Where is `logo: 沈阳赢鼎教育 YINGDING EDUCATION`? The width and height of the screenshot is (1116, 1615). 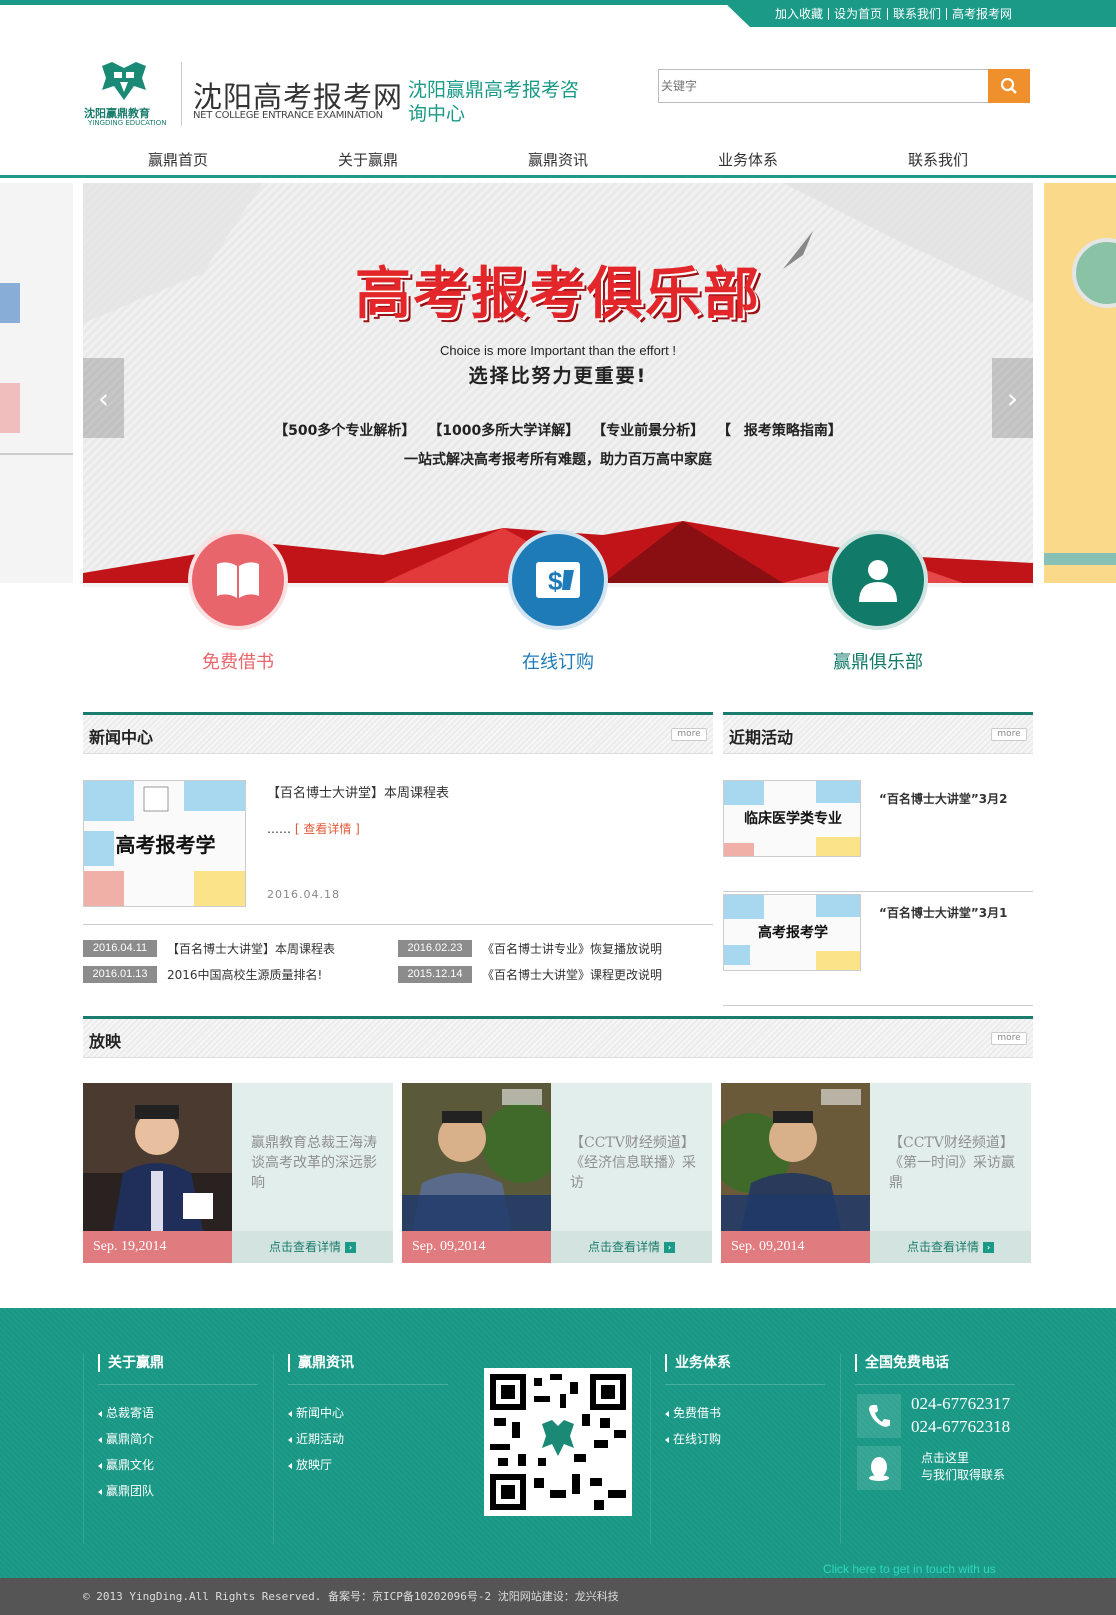
logo: 沈阳赢鼎教育 YINGDING EDUCATION is located at coordinates (126, 95).